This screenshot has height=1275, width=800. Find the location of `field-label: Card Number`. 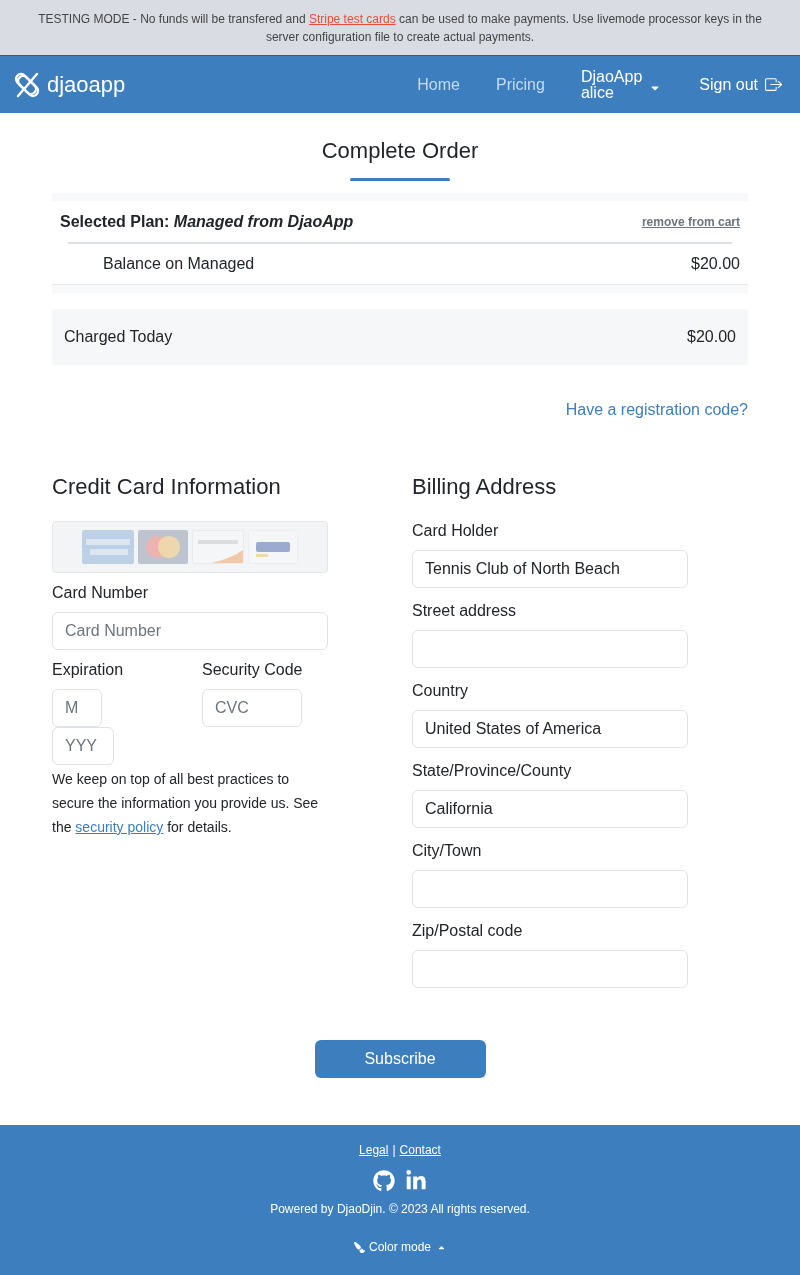

field-label: Card Number is located at coordinates (101, 593).